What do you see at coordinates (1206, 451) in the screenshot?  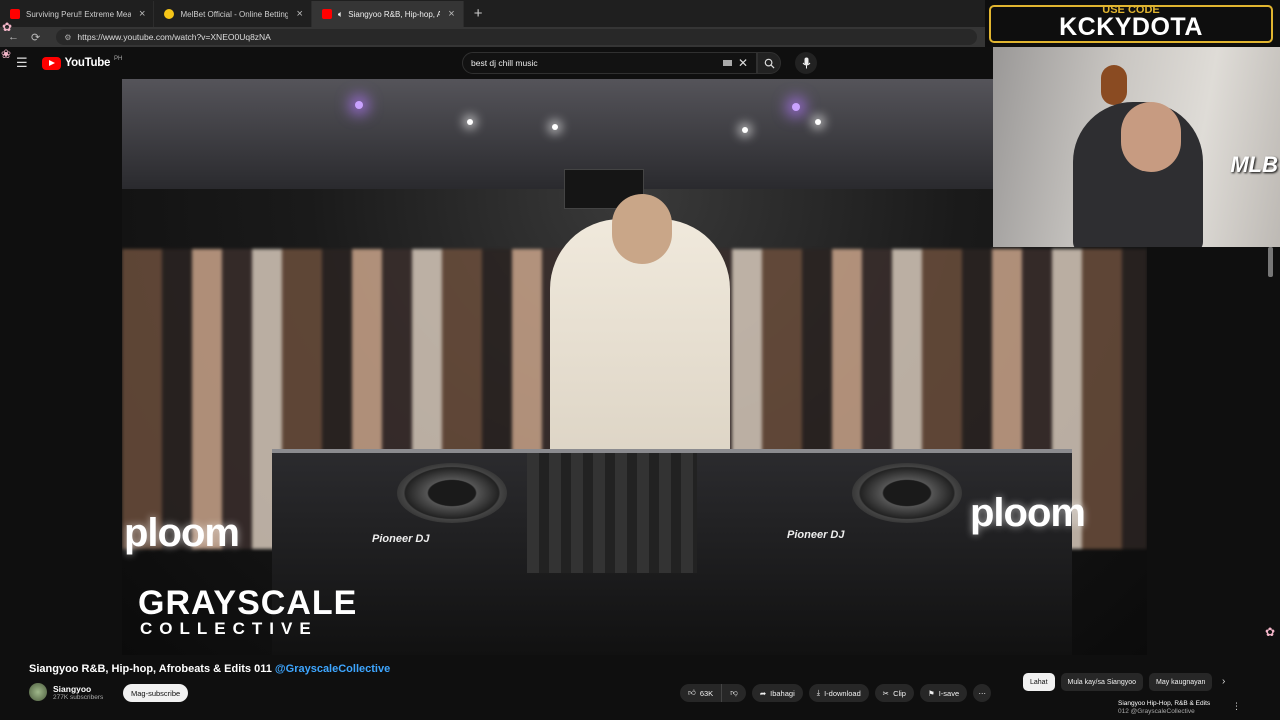 I see `sidebar-area` at bounding box center [1206, 451].